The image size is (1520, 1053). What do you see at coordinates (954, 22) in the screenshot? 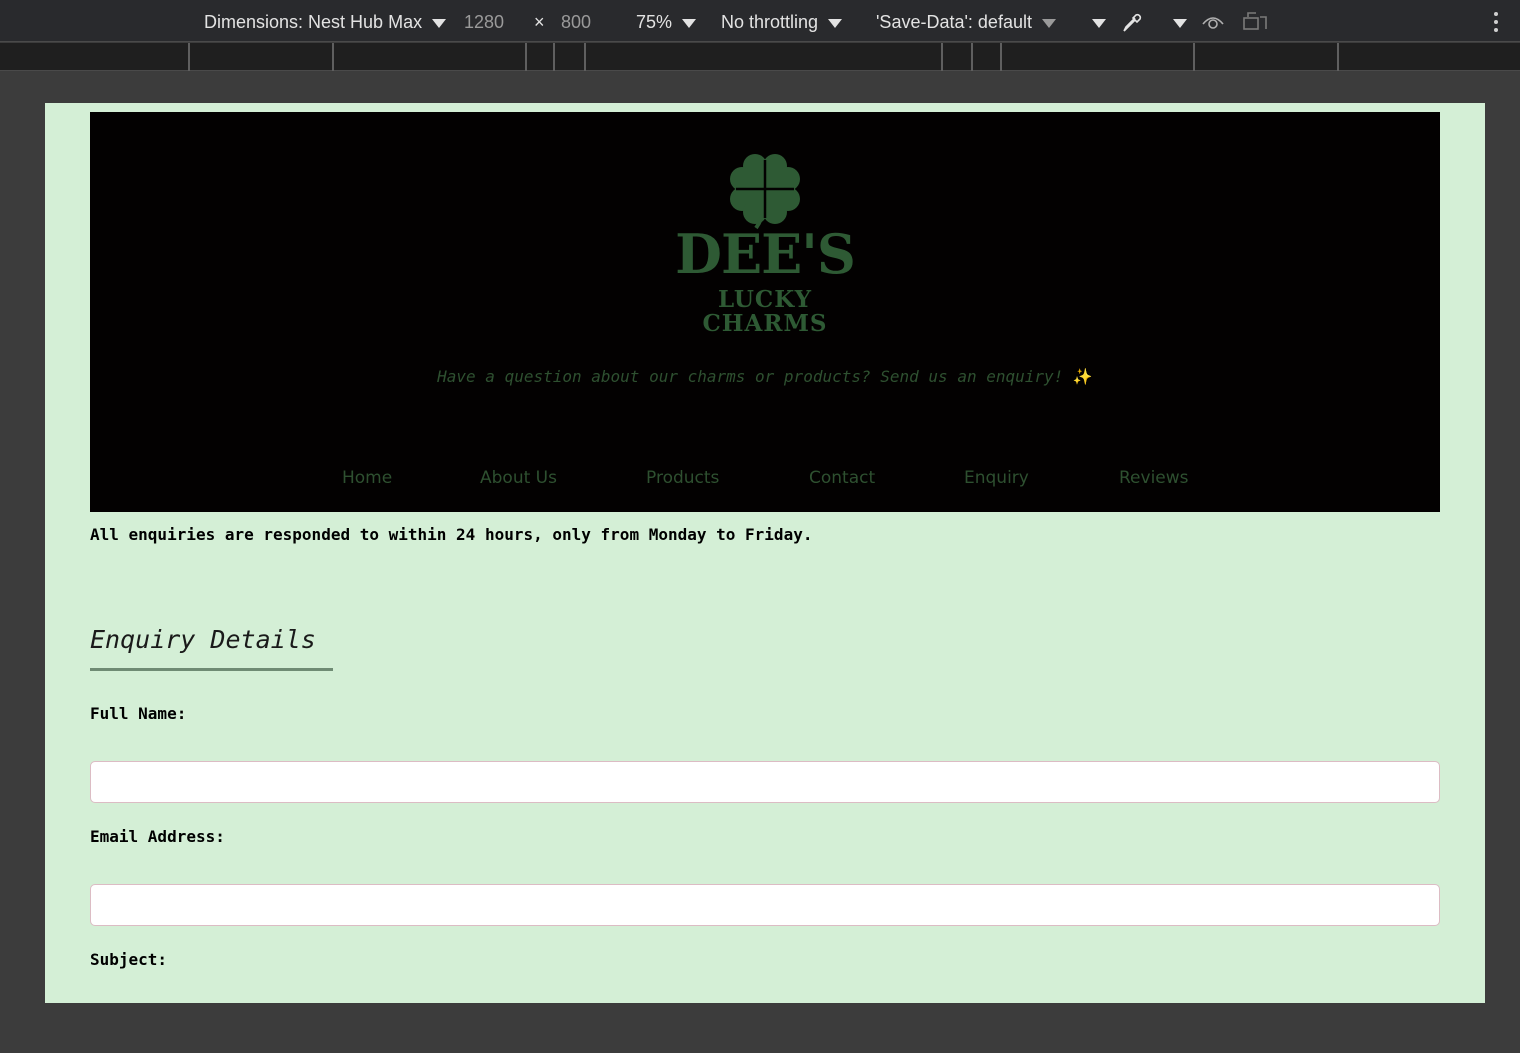
I see `save-data-label: 'Save-Data': default` at bounding box center [954, 22].